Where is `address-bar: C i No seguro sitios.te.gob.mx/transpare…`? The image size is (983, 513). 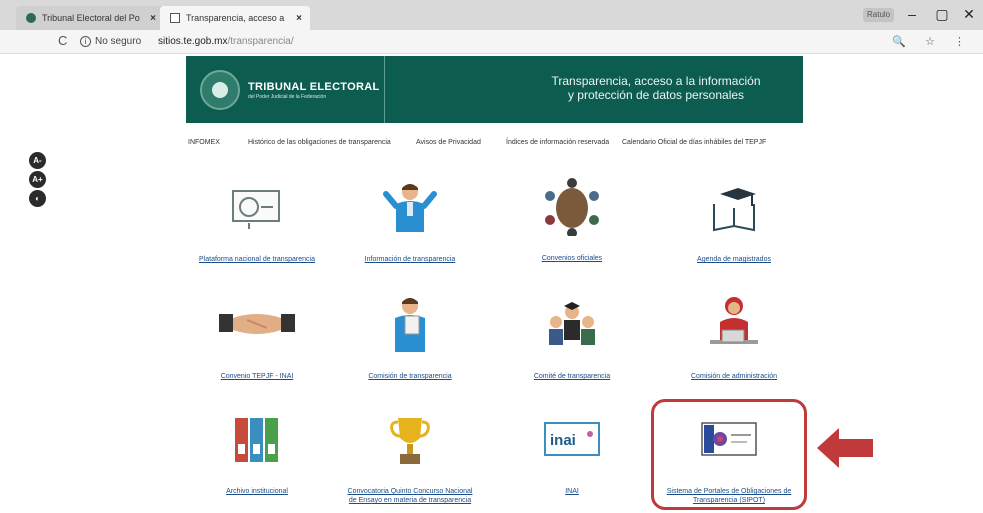 address-bar: C i No seguro sitios.te.gob.mx/transpare… is located at coordinates (491, 42).